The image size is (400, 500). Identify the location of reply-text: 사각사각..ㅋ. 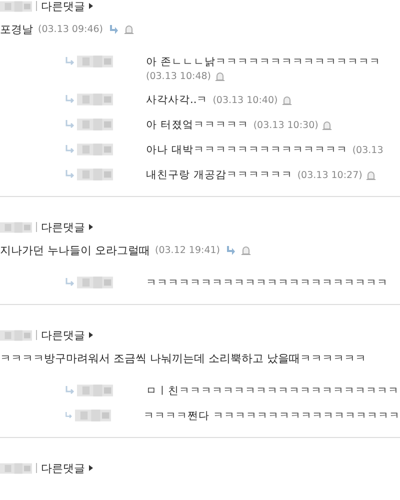
(177, 100).